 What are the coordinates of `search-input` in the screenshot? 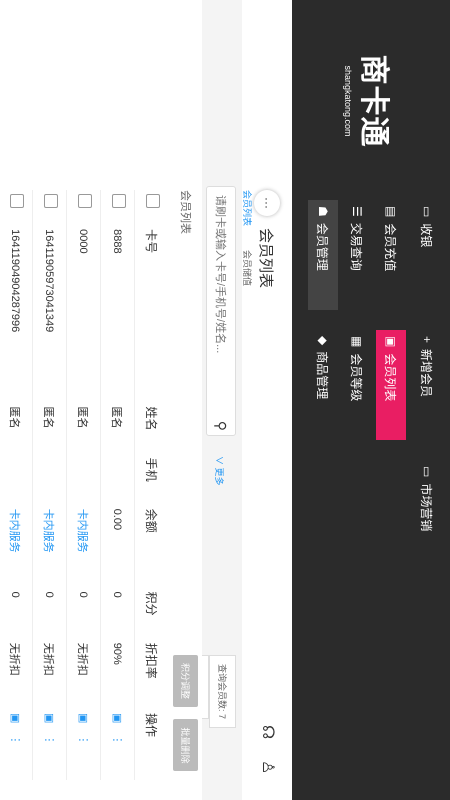 It's located at (220, 297).